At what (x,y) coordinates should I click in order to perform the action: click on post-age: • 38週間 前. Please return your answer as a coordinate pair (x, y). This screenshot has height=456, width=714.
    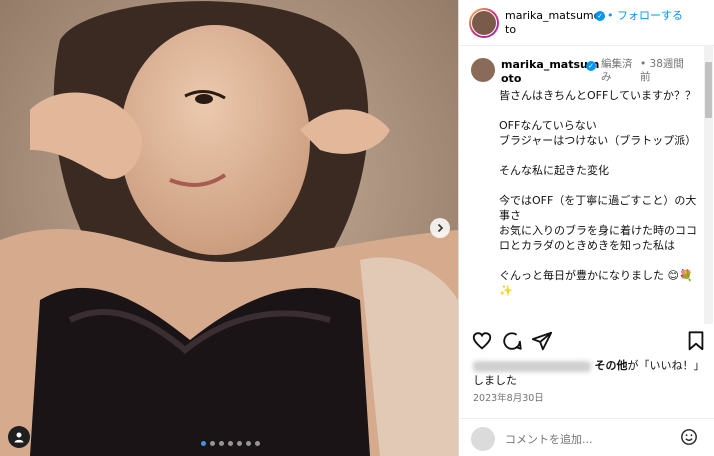
    Looking at the image, I should click on (662, 71).